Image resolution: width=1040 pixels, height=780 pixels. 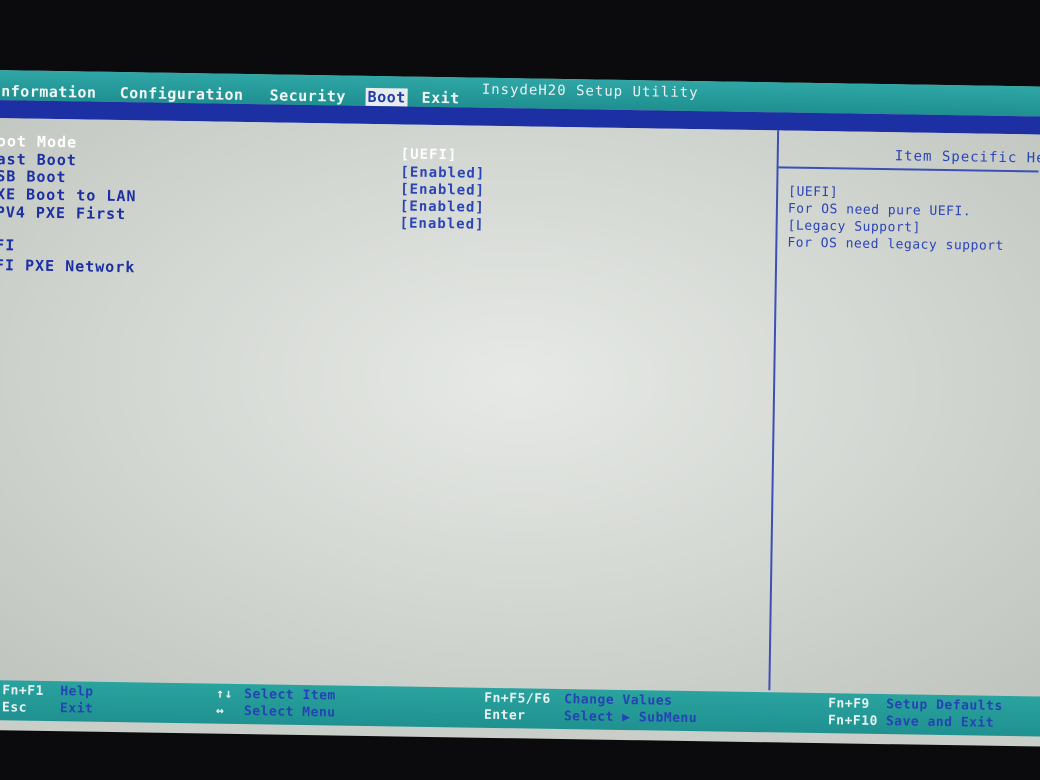 What do you see at coordinates (67, 266) in the screenshot?
I see `uefi-pxe-network-item: FI PXE Network` at bounding box center [67, 266].